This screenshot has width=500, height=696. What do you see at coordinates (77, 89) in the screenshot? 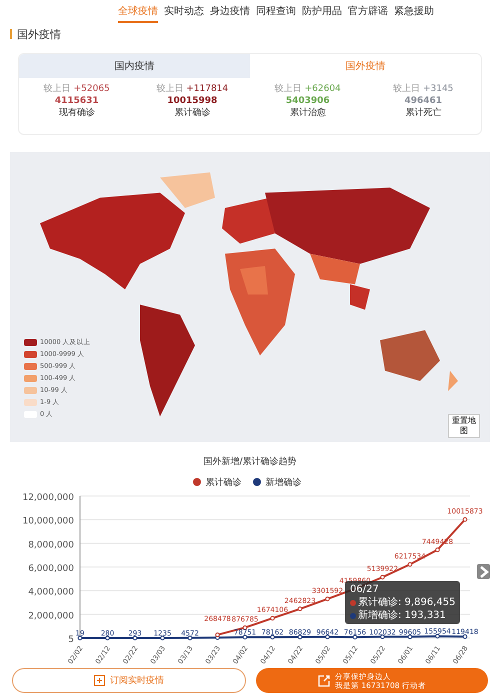
I see `stat-delta: 较上日 +52065` at bounding box center [77, 89].